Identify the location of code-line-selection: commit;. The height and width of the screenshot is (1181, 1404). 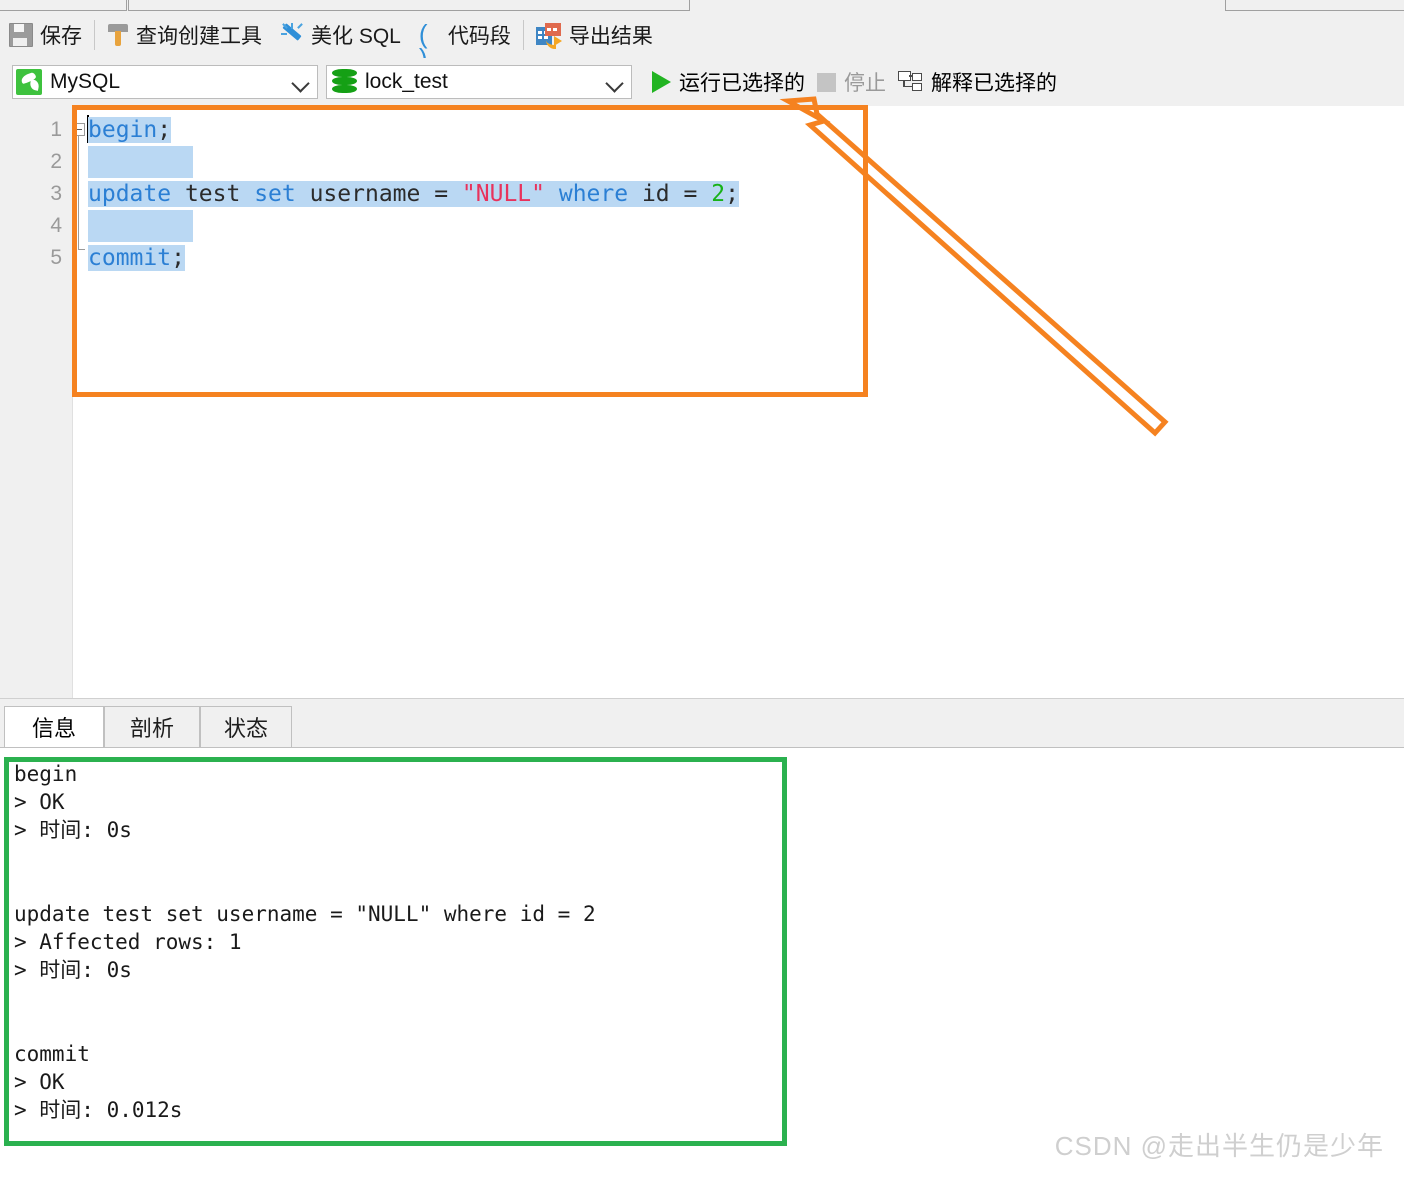
(136, 258).